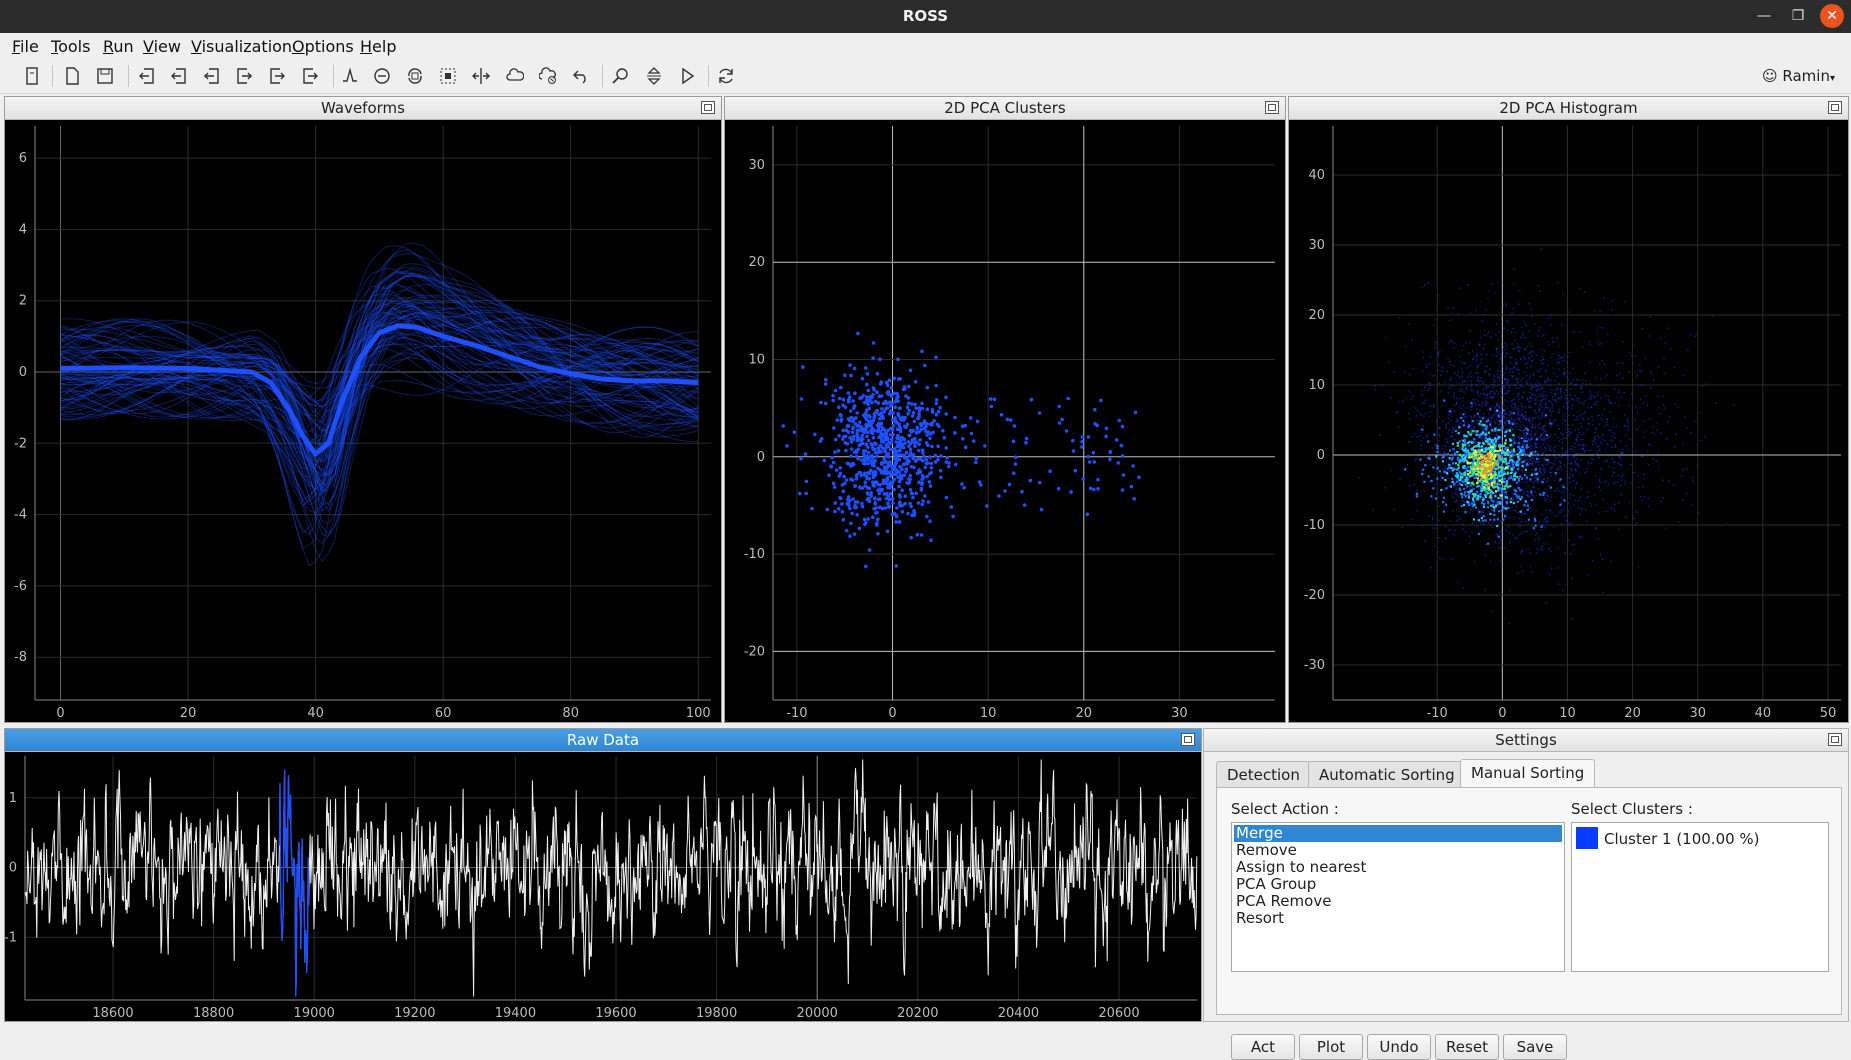 The height and width of the screenshot is (1060, 1851). What do you see at coordinates (1398, 901) in the screenshot?
I see `list-item: PCA Remove` at bounding box center [1398, 901].